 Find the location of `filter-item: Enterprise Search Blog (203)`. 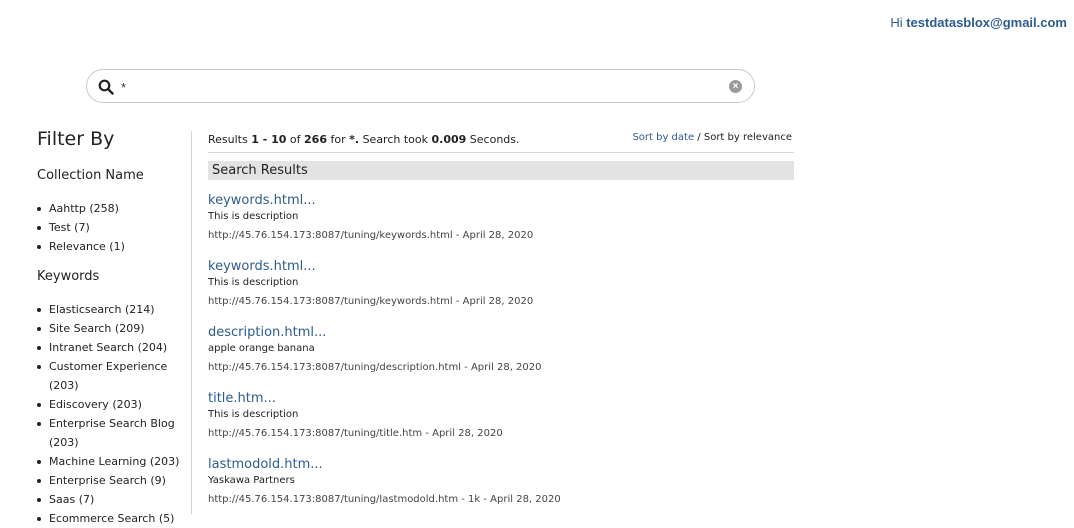

filter-item: Enterprise Search Blog (203) is located at coordinates (117, 433).